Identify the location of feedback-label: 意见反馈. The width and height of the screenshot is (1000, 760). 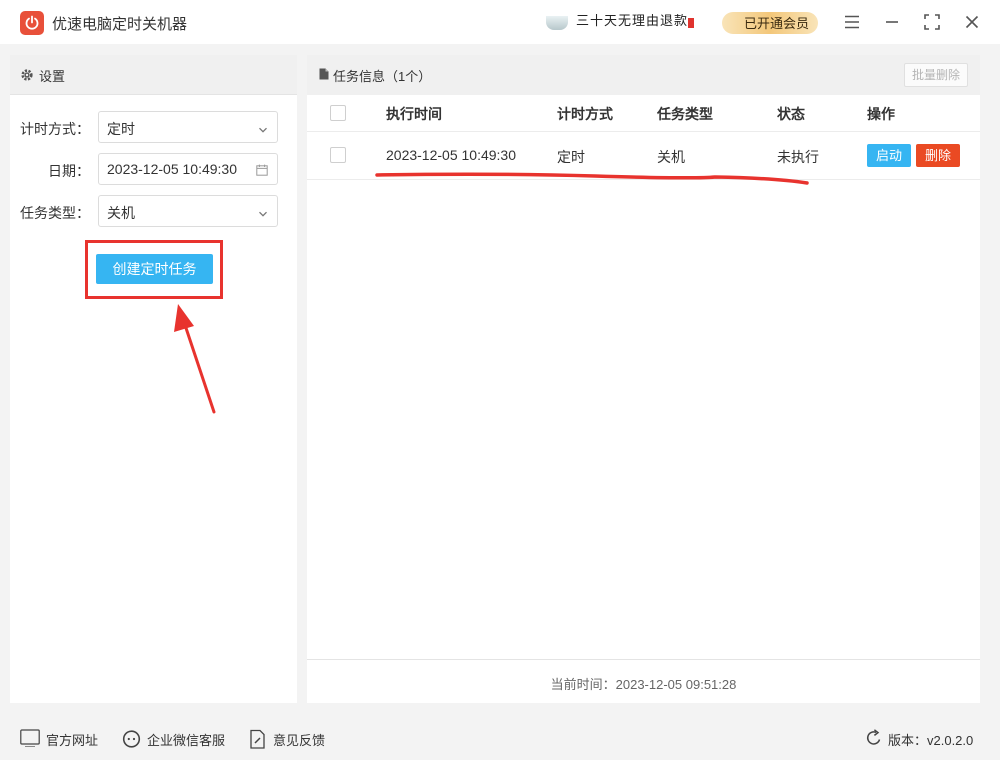
(299, 740).